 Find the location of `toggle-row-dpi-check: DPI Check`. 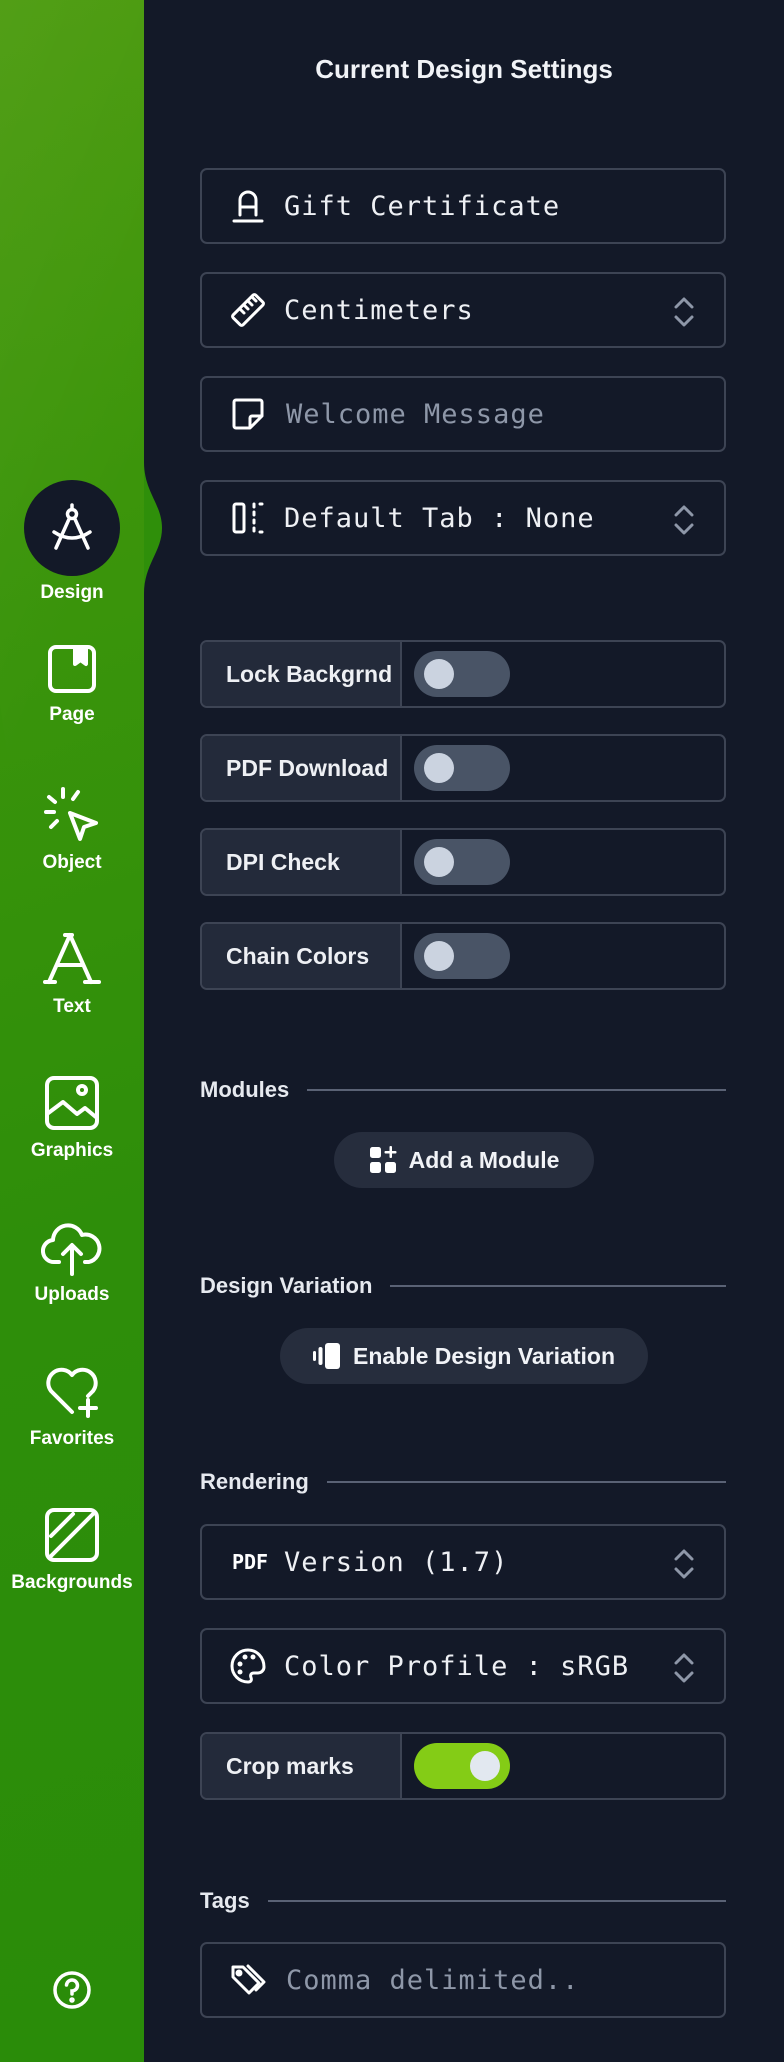

toggle-row-dpi-check: DPI Check is located at coordinates (463, 862).